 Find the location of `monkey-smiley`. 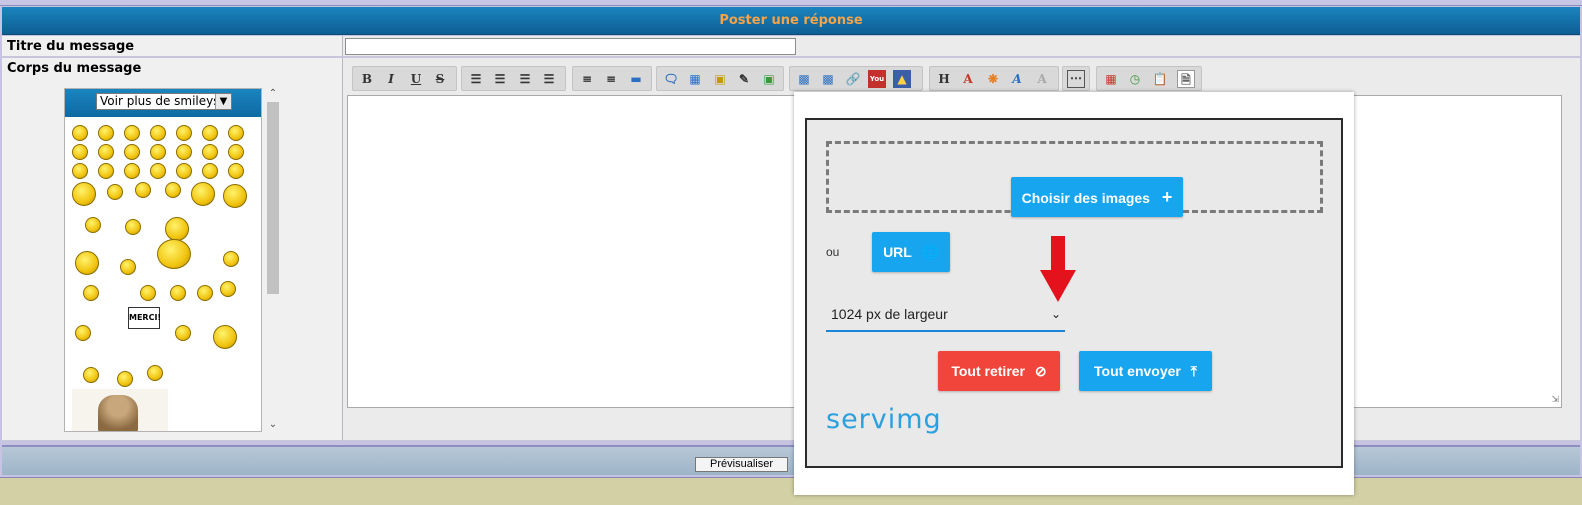

monkey-smiley is located at coordinates (120, 410).